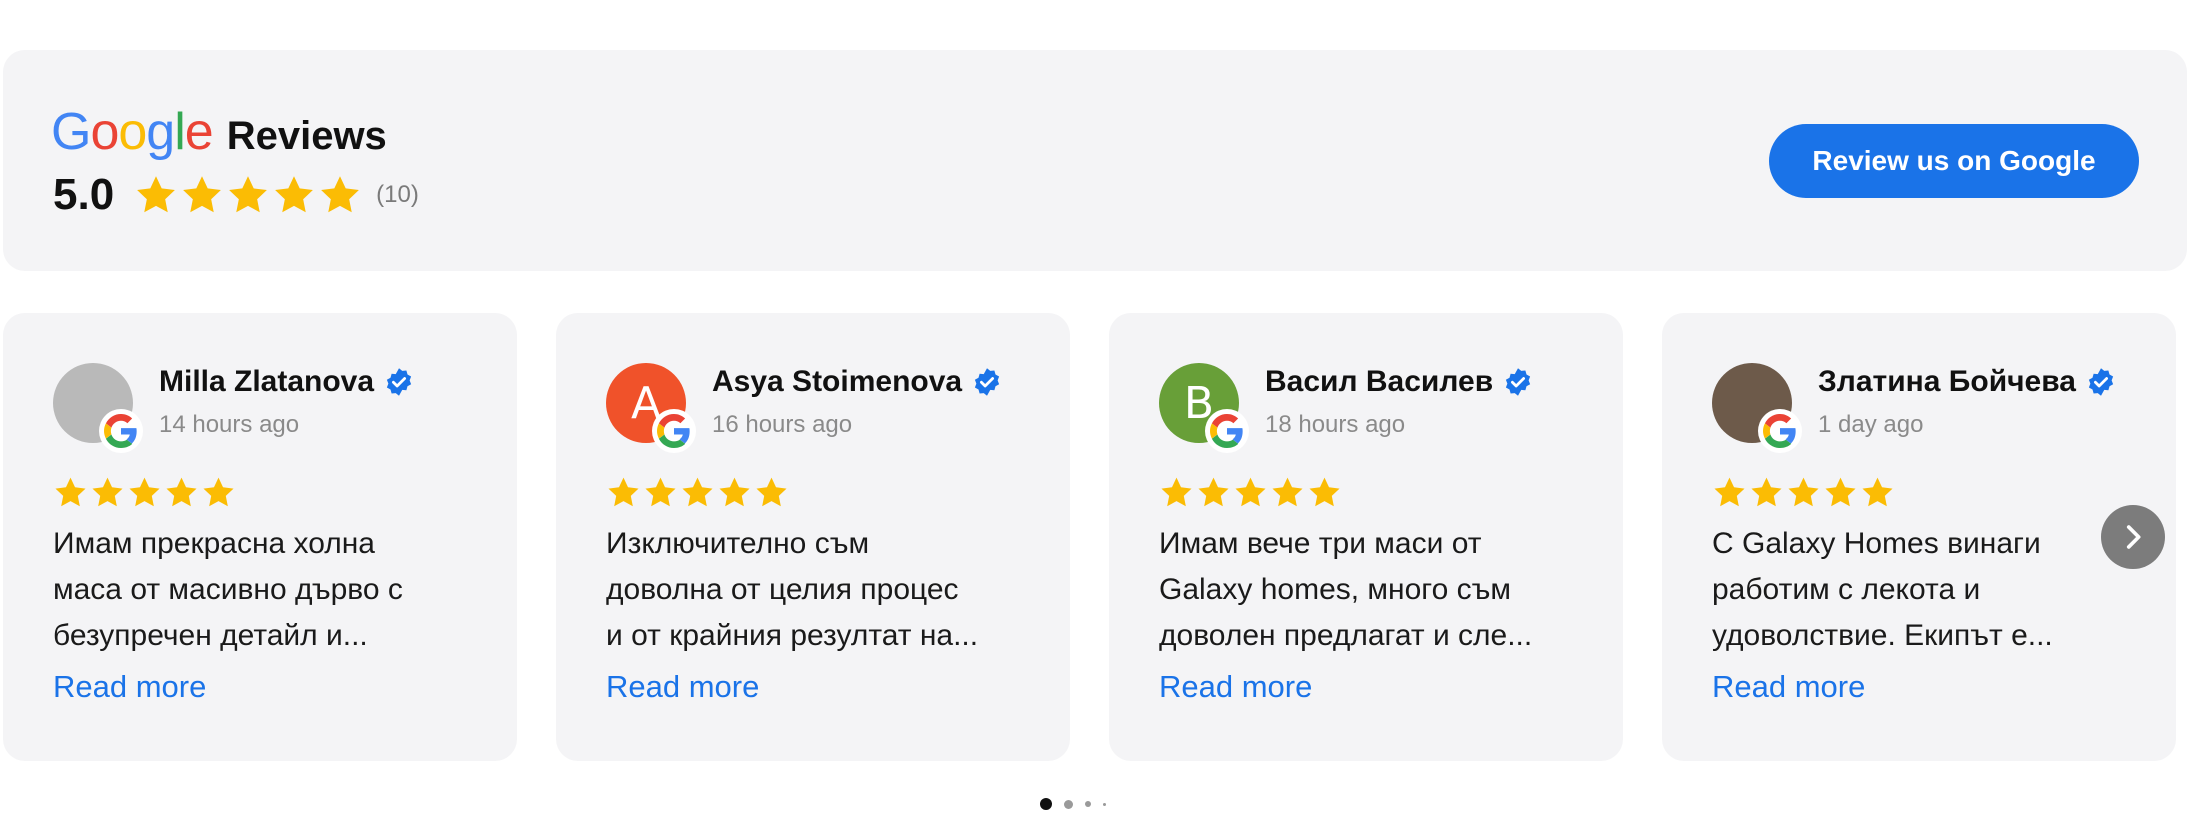 The width and height of the screenshot is (2192, 840). I want to click on review-text-line: Имам вече три маси от, so click(1320, 543).